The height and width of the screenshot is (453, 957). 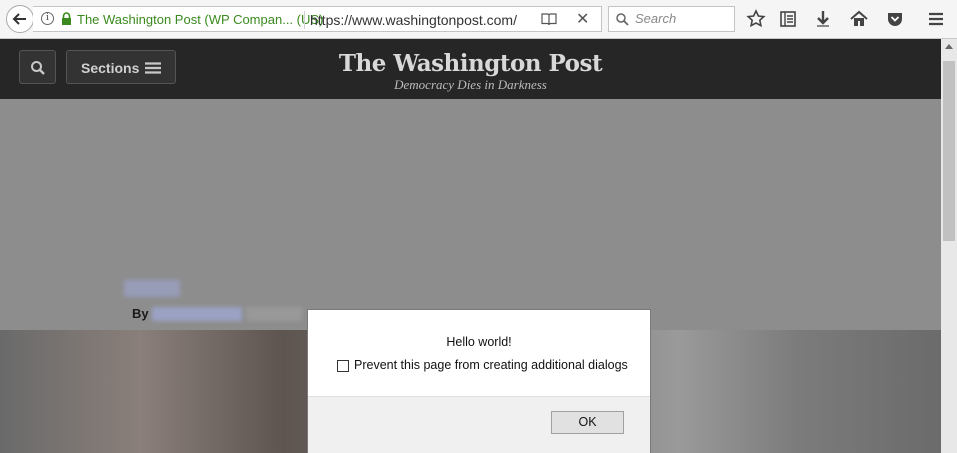 I want to click on star-icon, so click(x=756, y=19).